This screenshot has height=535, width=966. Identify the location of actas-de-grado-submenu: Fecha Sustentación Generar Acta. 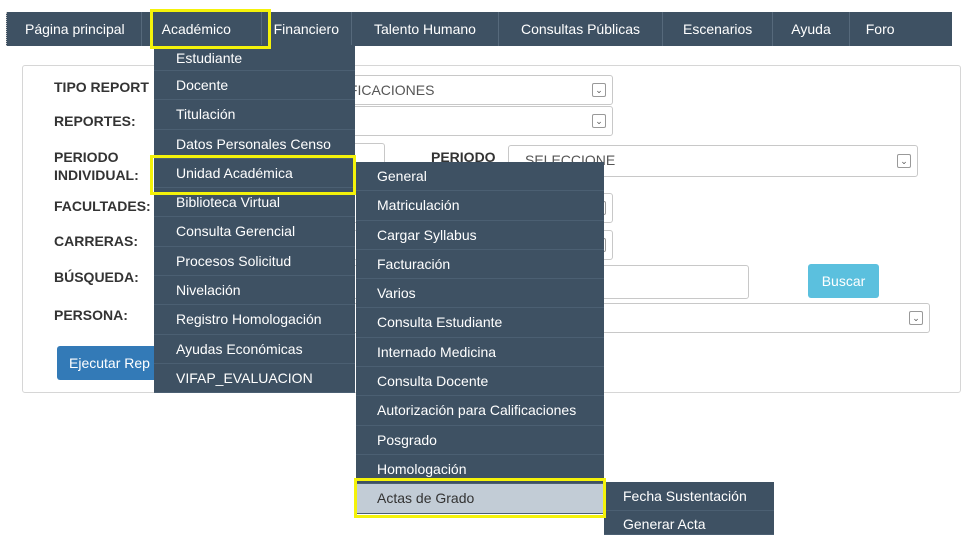
(689, 508).